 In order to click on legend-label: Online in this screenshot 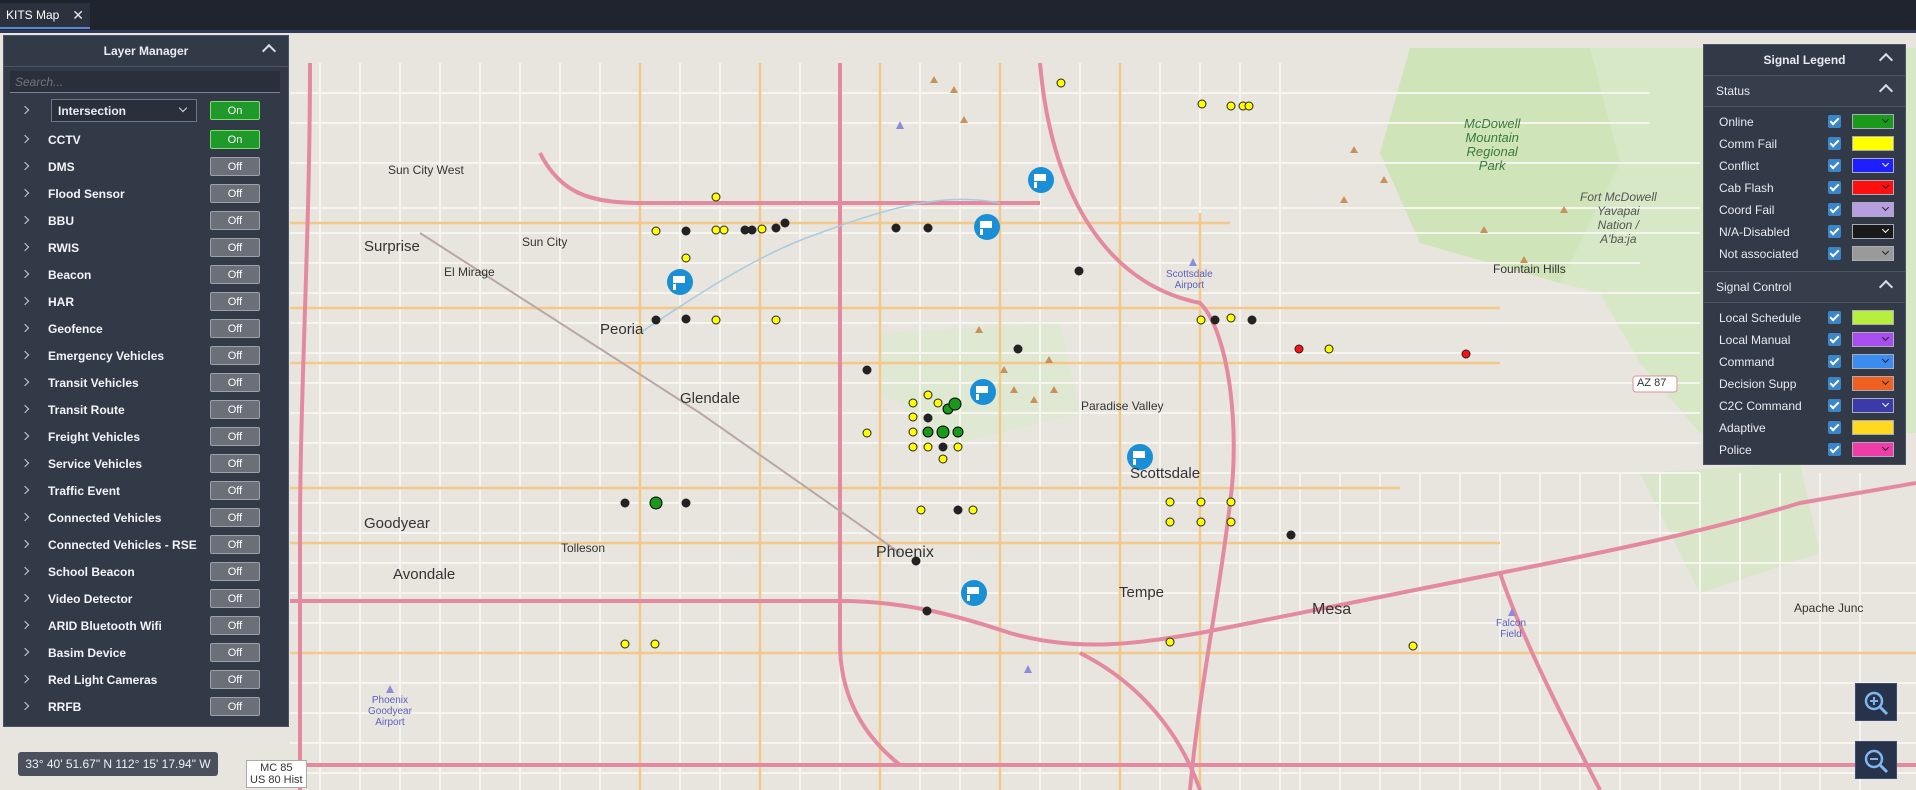, I will do `click(1736, 122)`.